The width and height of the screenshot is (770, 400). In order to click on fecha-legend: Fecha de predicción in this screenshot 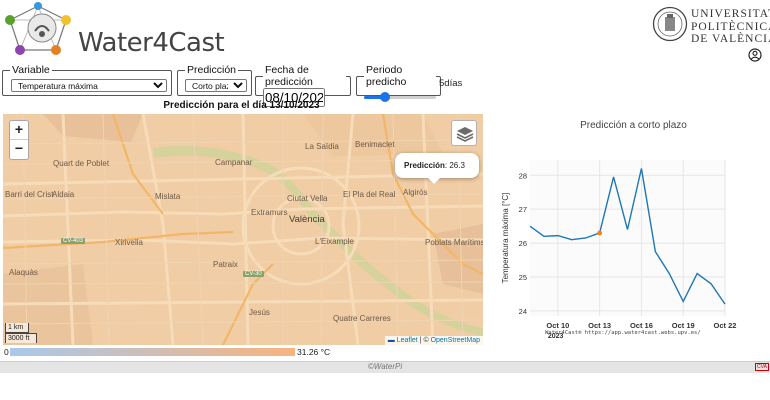, I will do `click(289, 76)`.